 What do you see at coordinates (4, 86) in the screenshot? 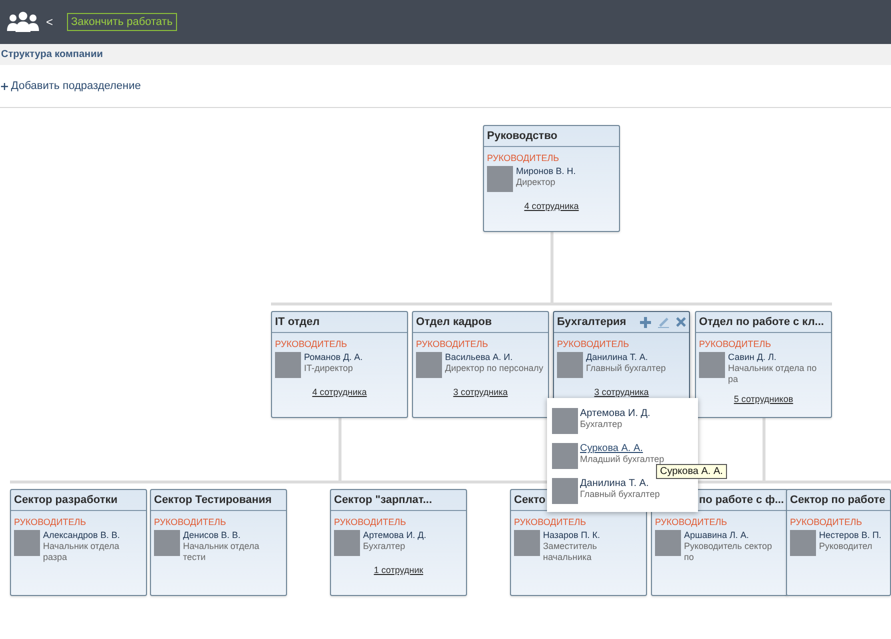
I see `plus-icon` at bounding box center [4, 86].